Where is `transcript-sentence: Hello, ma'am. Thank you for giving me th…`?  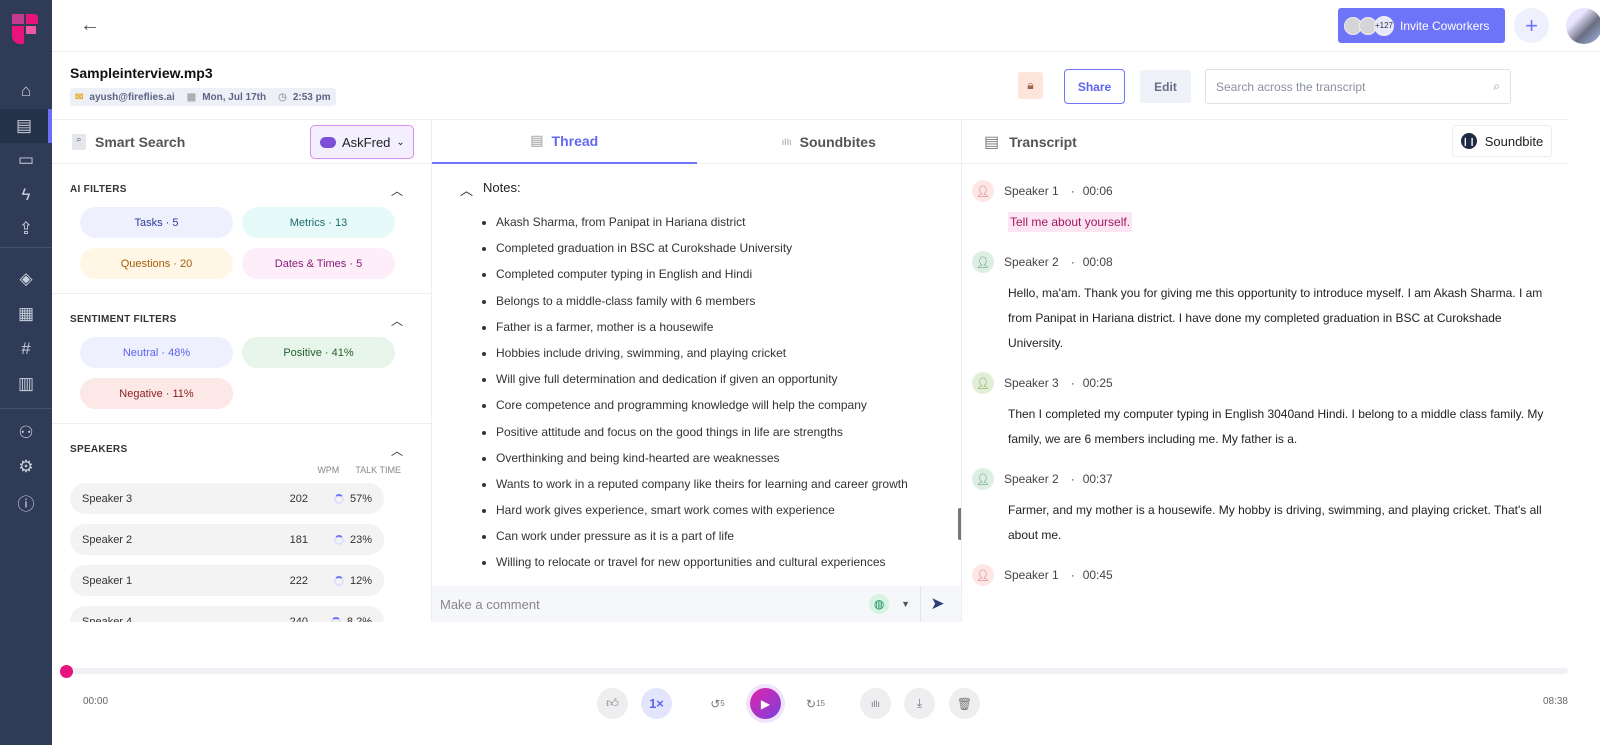 transcript-sentence: Hello, ma'am. Thank you for giving me th… is located at coordinates (1275, 318).